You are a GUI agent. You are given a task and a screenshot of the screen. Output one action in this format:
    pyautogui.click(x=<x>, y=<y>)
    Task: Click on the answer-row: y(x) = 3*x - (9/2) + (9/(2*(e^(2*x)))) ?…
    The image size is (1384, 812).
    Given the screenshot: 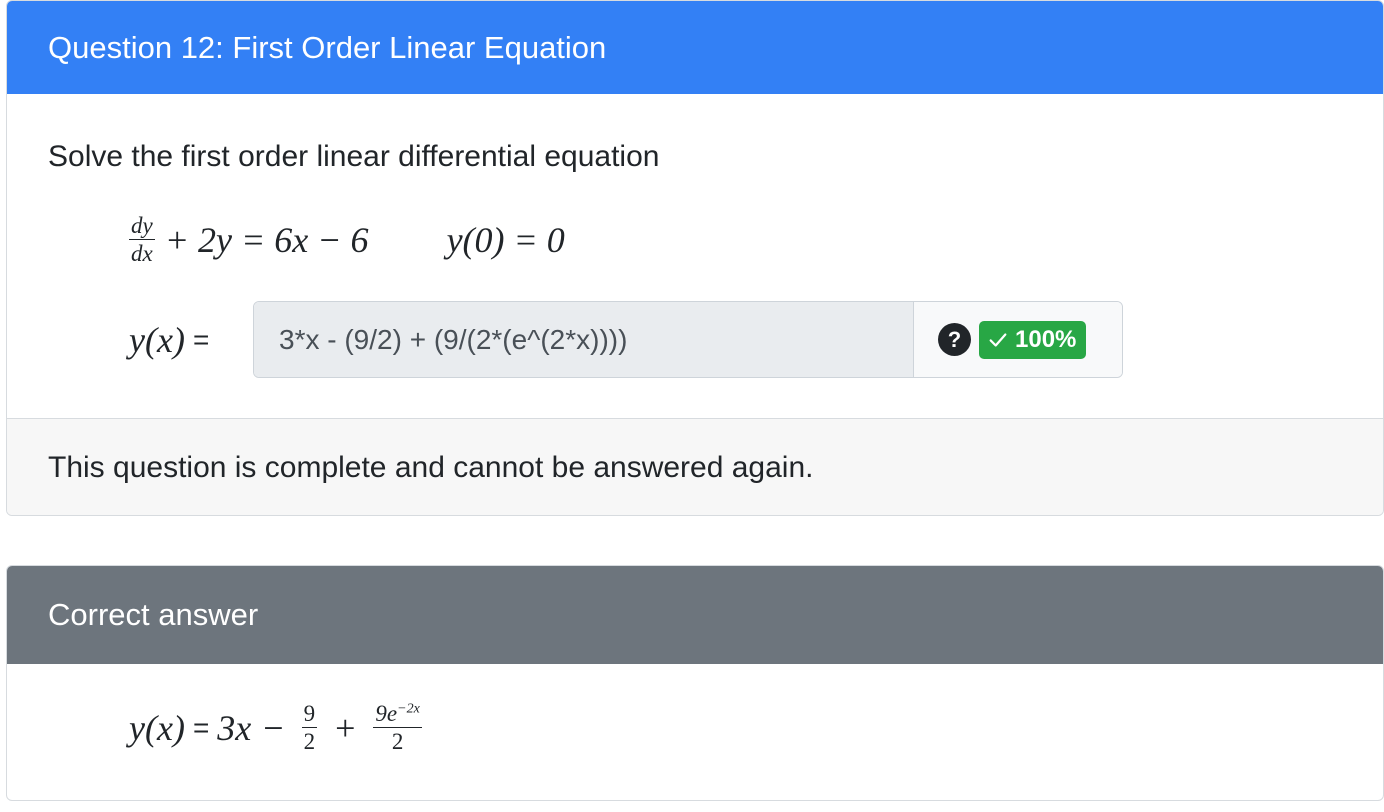 What is the action you would take?
    pyautogui.click(x=626, y=339)
    